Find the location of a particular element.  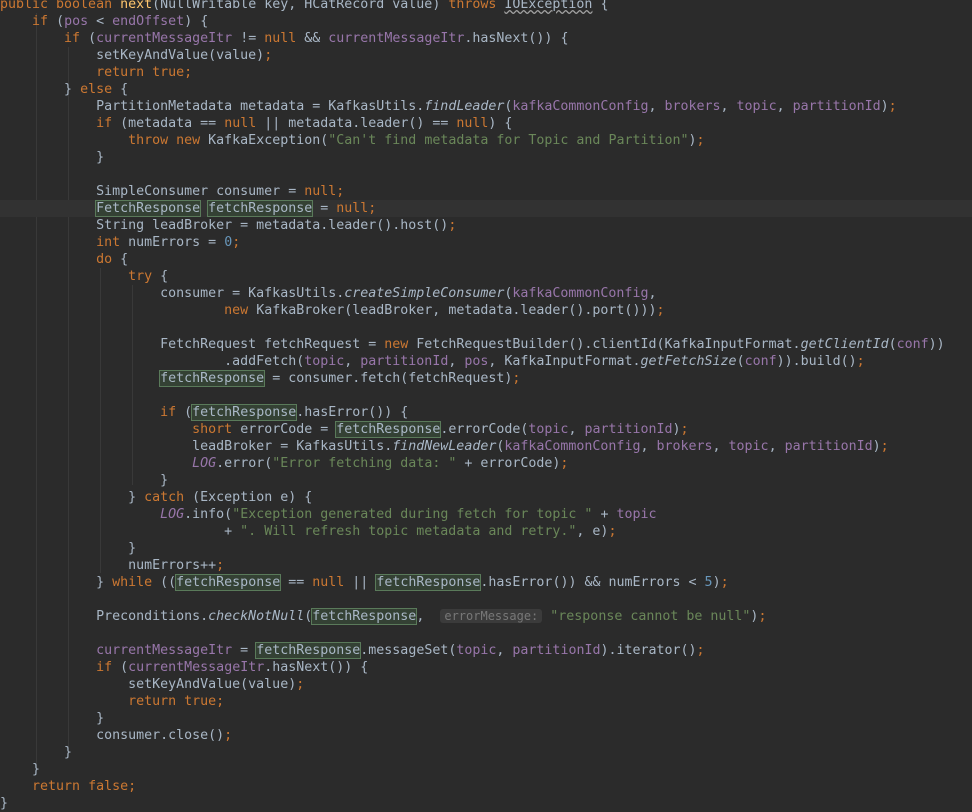

code-token: , KafkaInputFormat. is located at coordinates (564, 361).